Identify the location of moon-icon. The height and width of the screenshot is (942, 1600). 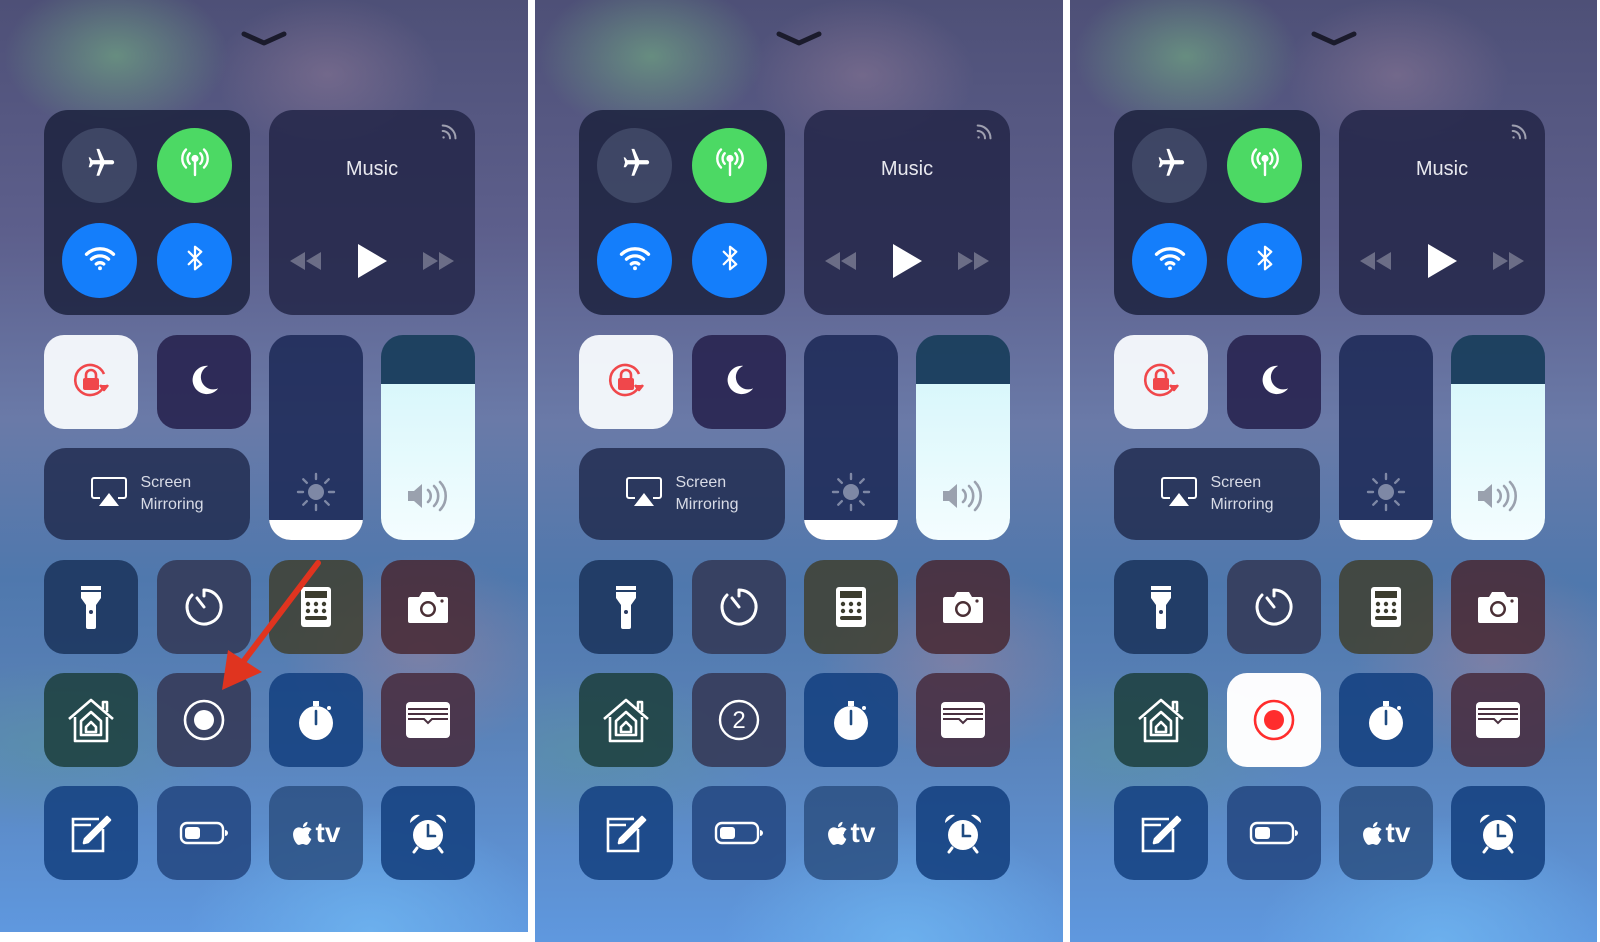
(739, 382).